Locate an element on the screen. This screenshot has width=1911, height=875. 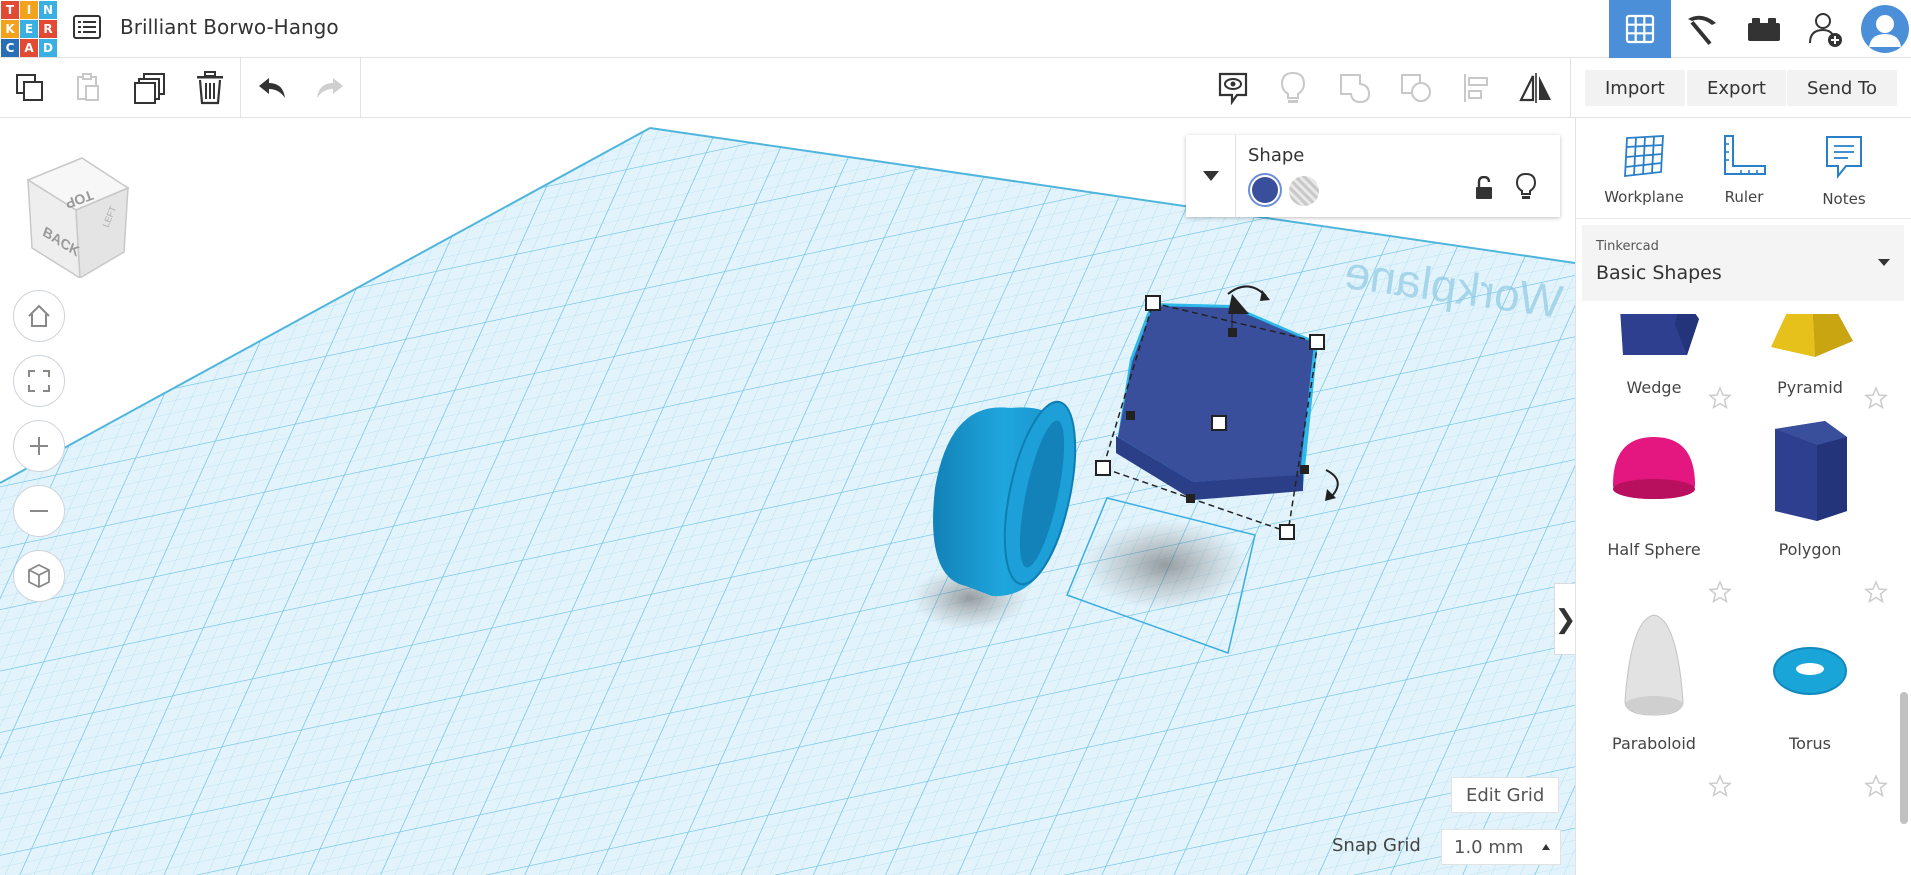
mirror-button is located at coordinates (1536, 88).